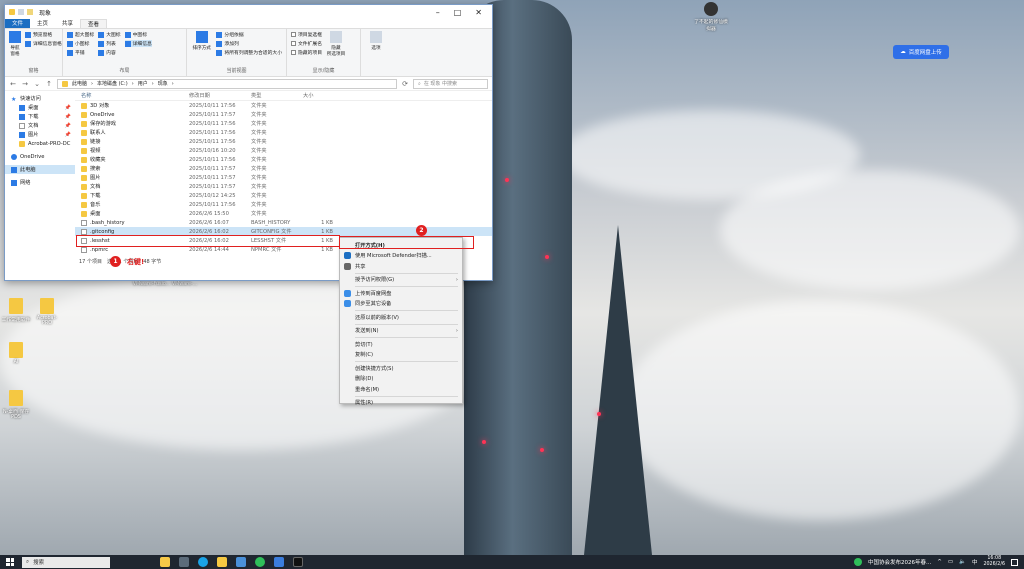  What do you see at coordinates (37, 84) in the screenshot?
I see `recent-locations-button: ⌄` at bounding box center [37, 84].